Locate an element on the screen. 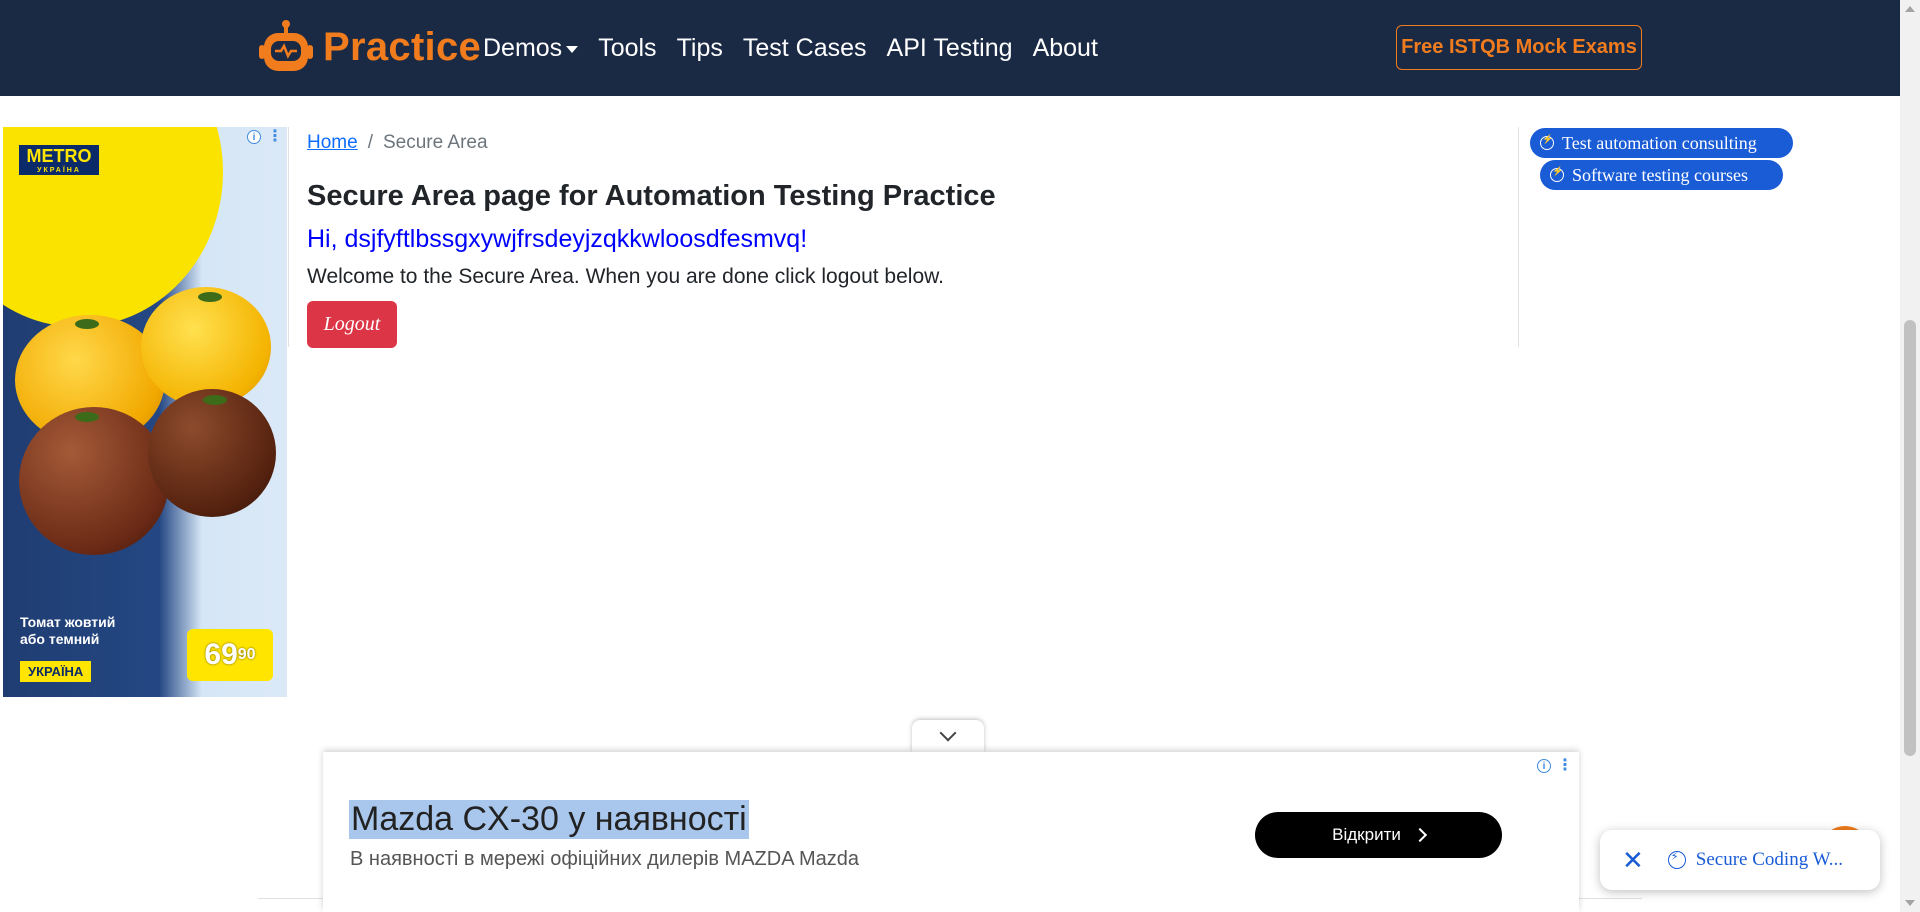 Image resolution: width=1920 pixels, height=912 pixels. ad-open-button: Відкрити is located at coordinates (1378, 835).